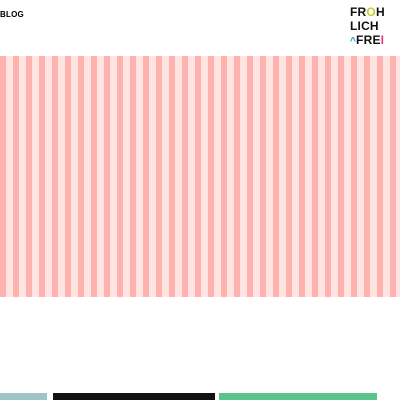 The image size is (400, 400). Describe the element at coordinates (12, 14) in the screenshot. I see `nav-blog-link: BLOG` at that location.